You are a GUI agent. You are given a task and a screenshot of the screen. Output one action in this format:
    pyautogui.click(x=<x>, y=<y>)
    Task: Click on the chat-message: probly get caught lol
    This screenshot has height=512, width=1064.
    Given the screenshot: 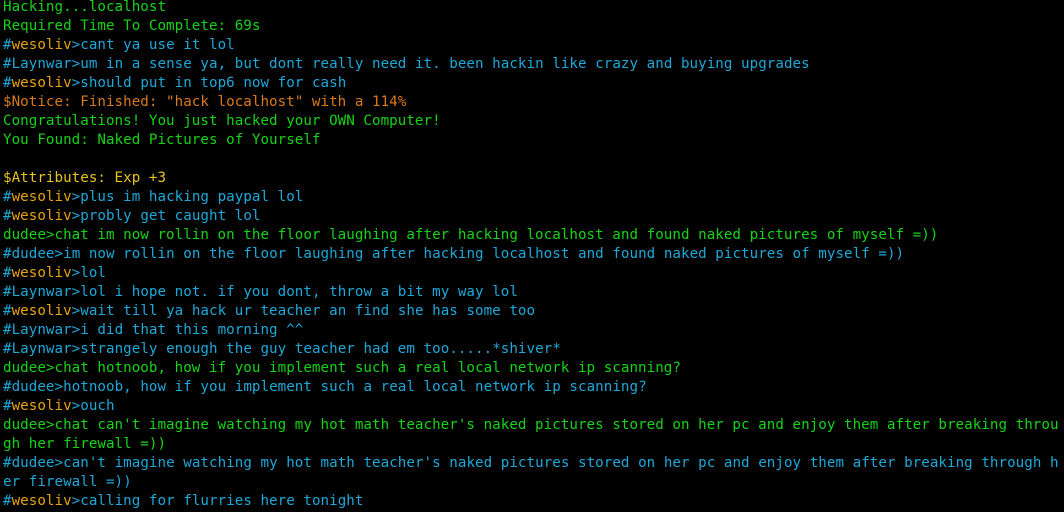 What is the action you would take?
    pyautogui.click(x=170, y=216)
    